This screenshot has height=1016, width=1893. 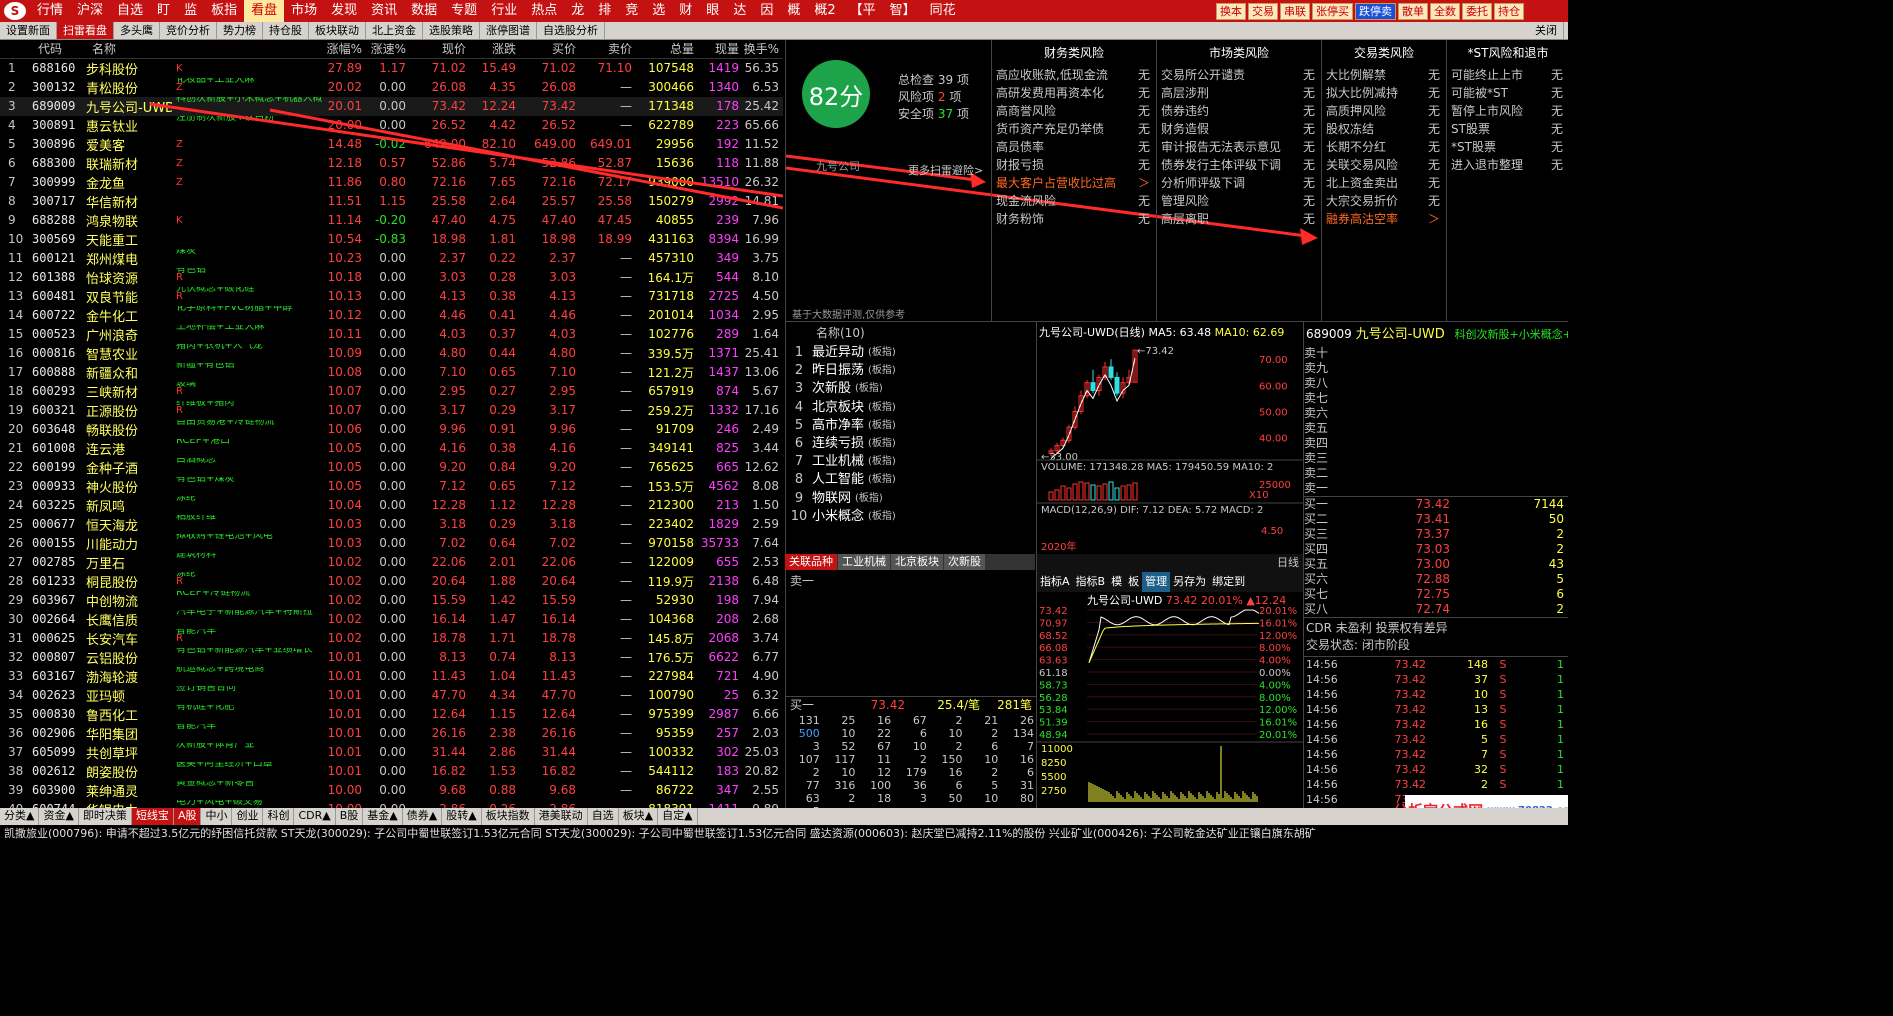 I want to click on bottom-tab-9: B股, so click(x=350, y=816).